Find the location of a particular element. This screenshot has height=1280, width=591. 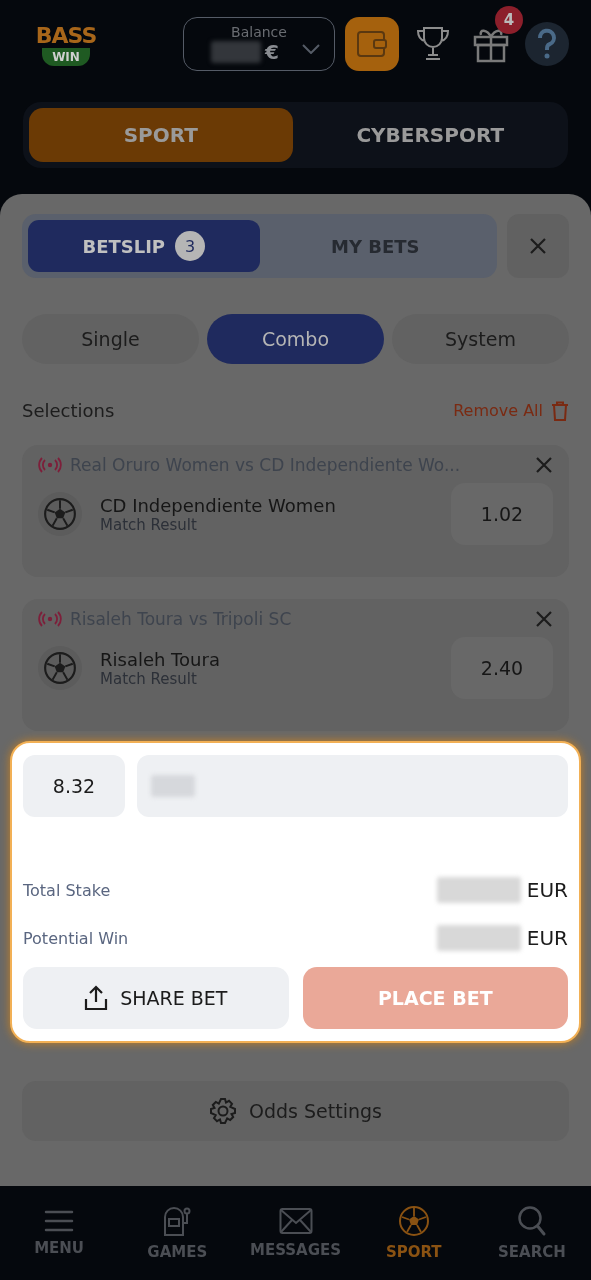

pick-name: Risaleh Toura is located at coordinates (160, 659).